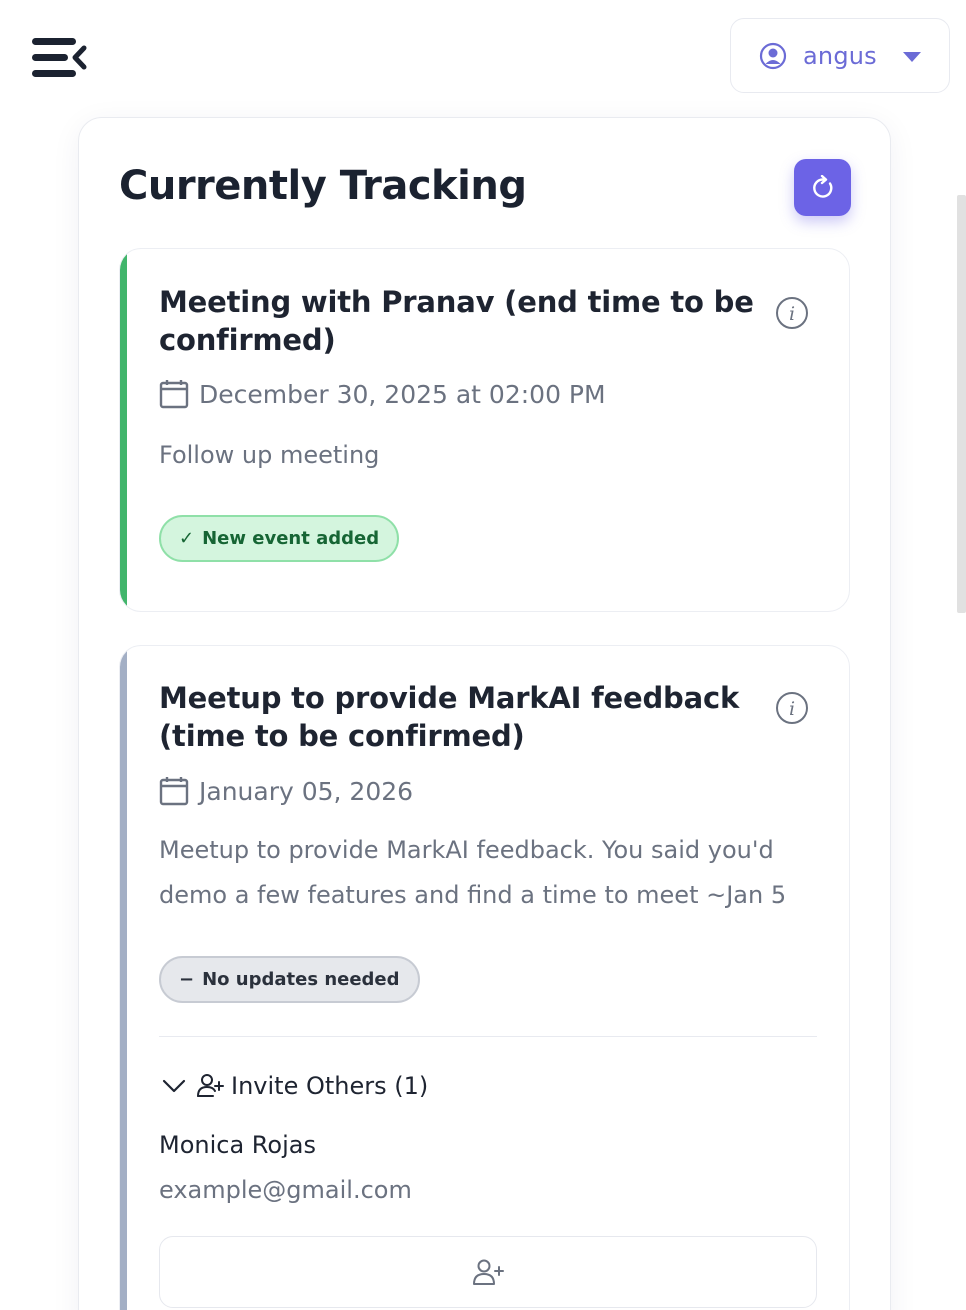 The height and width of the screenshot is (1310, 966). Describe the element at coordinates (330, 1086) in the screenshot. I see `invite-others-label: Invite Others (1)` at that location.